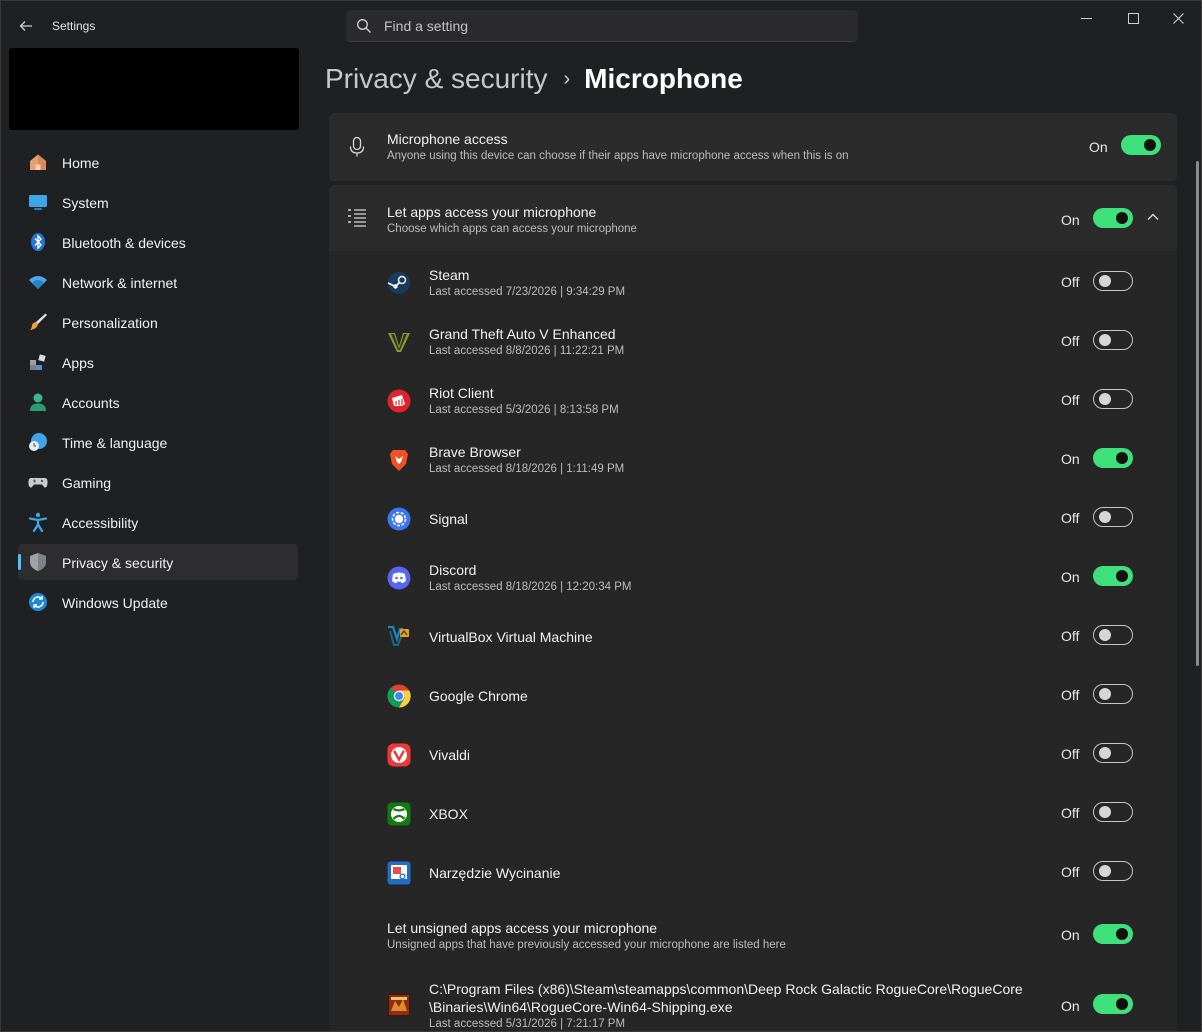  I want to click on microphone-icon, so click(357, 146).